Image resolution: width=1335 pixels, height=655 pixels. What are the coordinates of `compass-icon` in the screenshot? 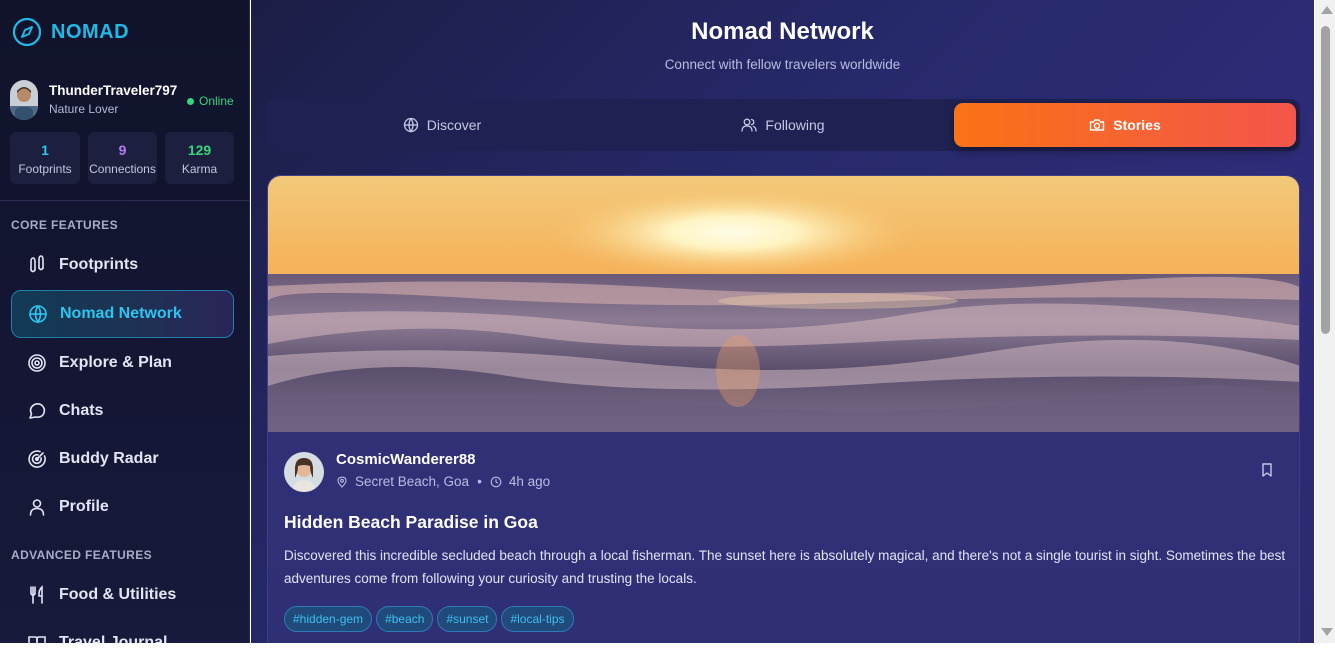 It's located at (27, 32).